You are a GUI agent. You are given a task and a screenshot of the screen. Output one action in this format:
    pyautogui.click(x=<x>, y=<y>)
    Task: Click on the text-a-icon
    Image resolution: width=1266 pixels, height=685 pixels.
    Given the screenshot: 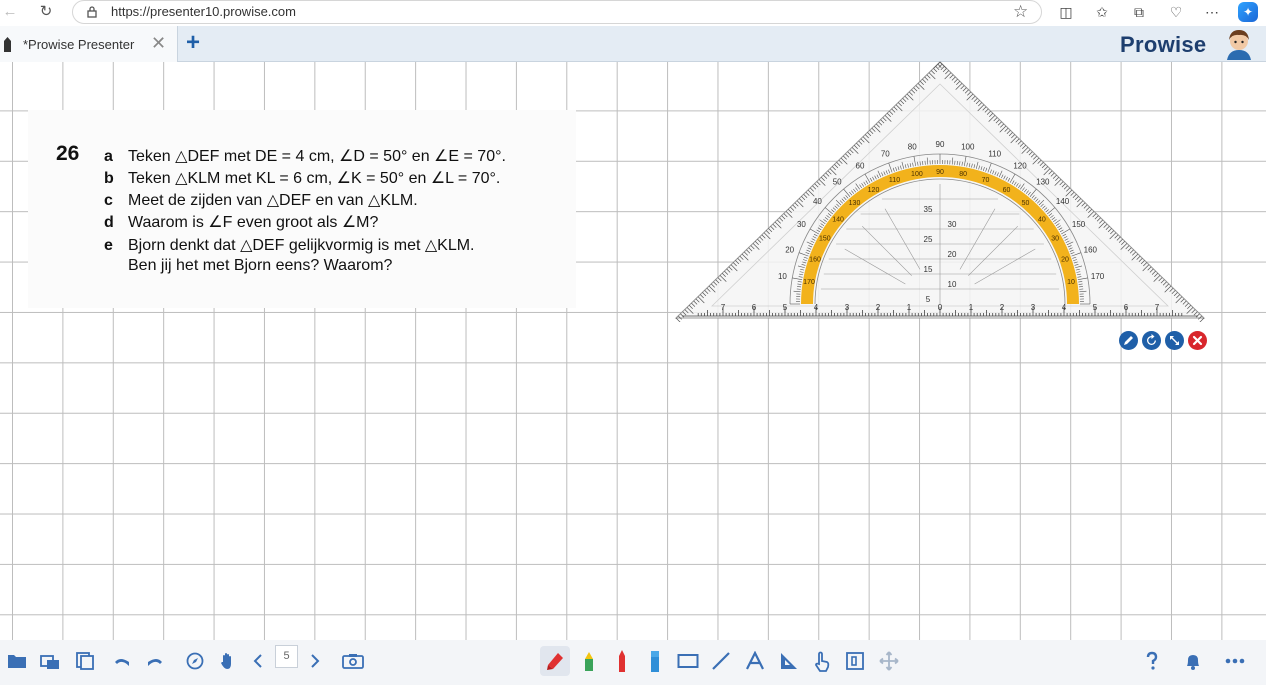 What is the action you would take?
    pyautogui.click(x=755, y=660)
    